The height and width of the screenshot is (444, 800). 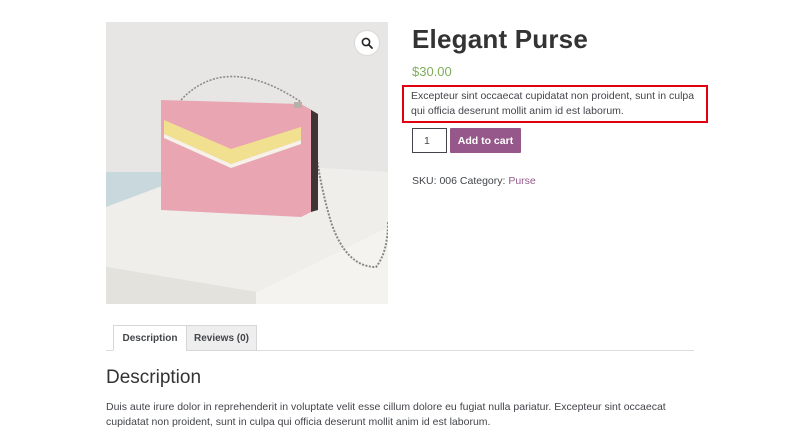 I want to click on magnifier-icon, so click(x=367, y=43).